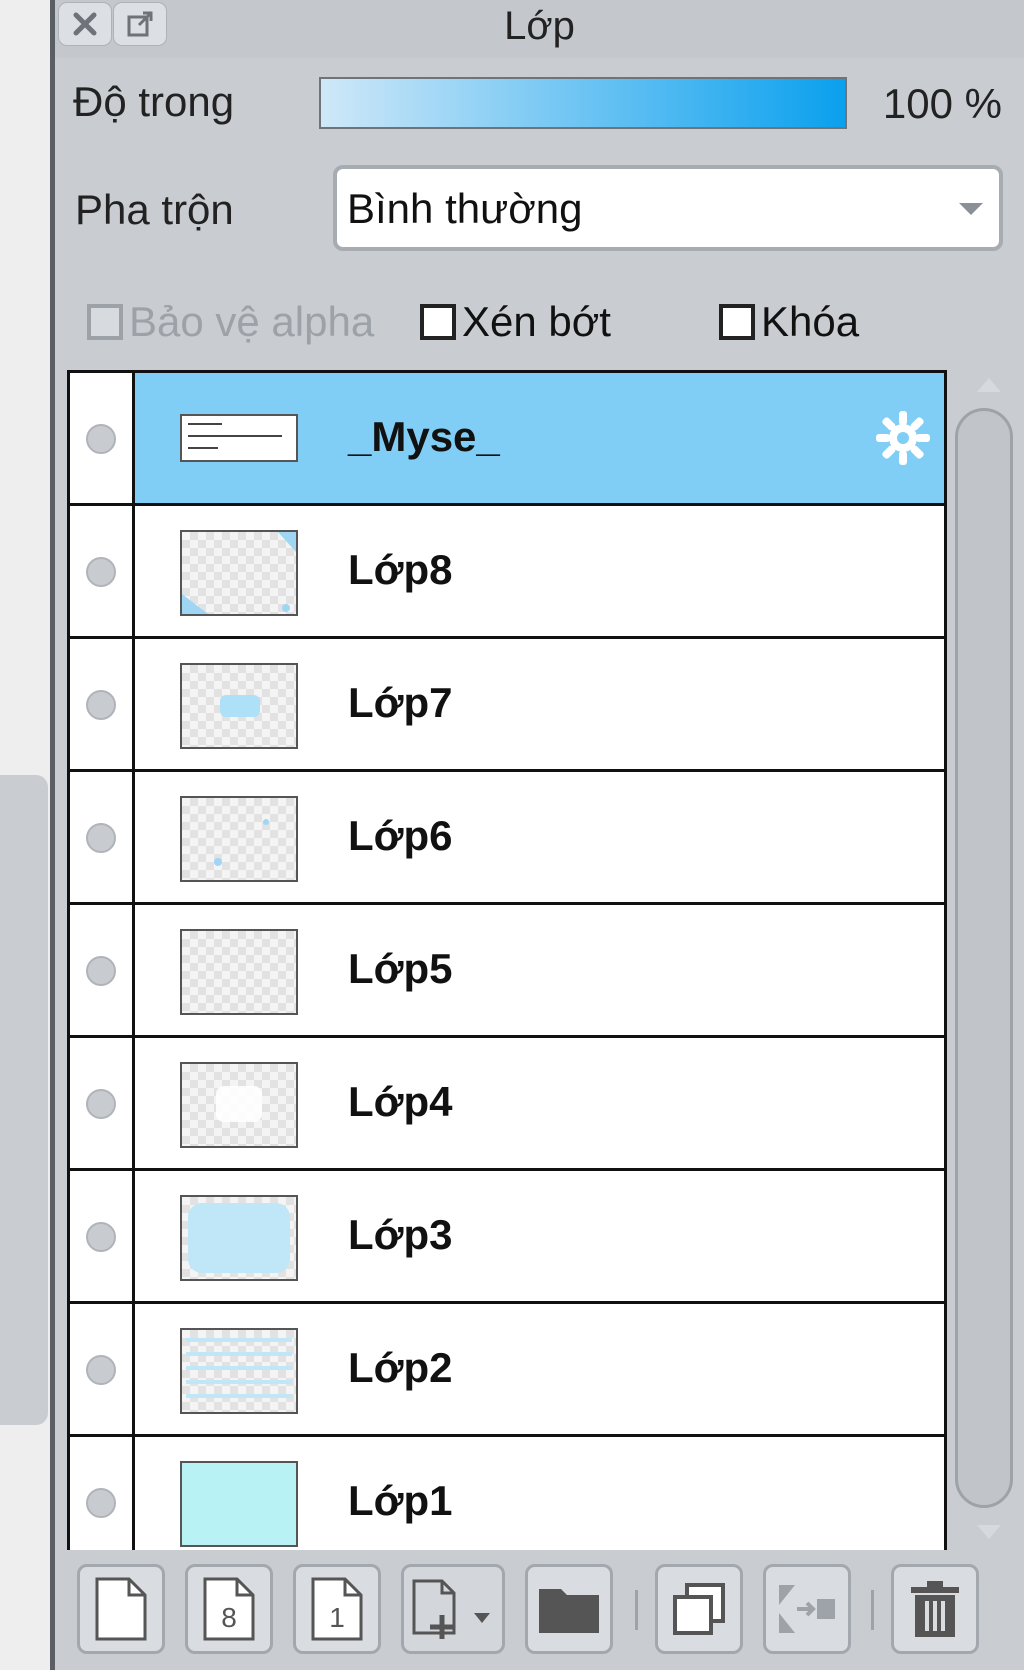 This screenshot has width=1024, height=1670. I want to click on new-8bit-layer-button: 8, so click(229, 1609).